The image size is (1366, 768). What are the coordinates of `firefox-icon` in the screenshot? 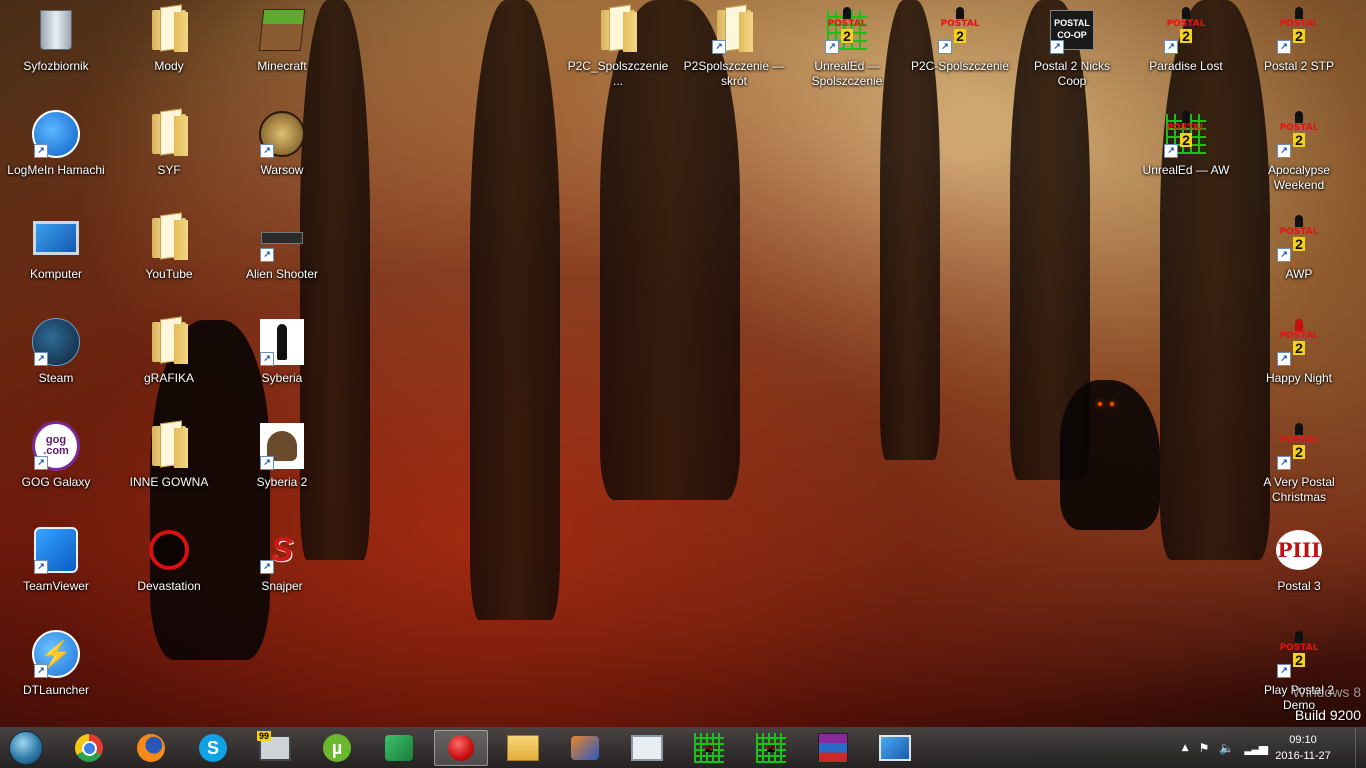 It's located at (151, 748).